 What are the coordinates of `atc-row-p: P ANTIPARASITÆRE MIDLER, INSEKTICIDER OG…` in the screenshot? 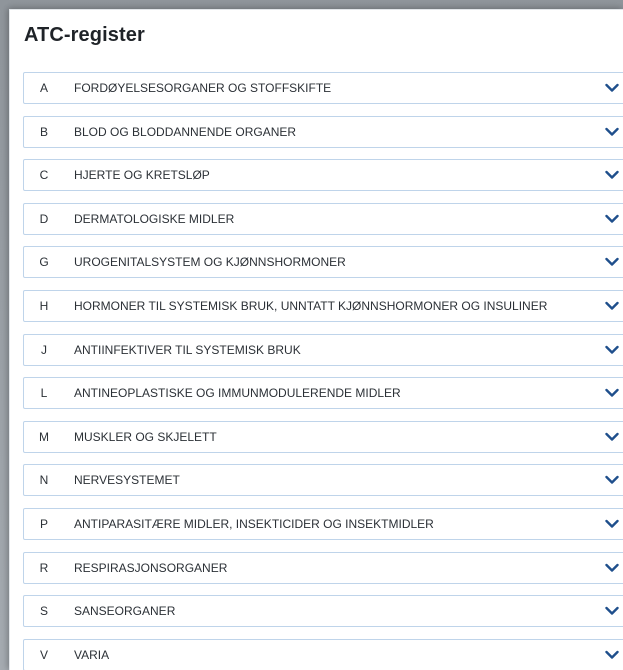 It's located at (323, 523).